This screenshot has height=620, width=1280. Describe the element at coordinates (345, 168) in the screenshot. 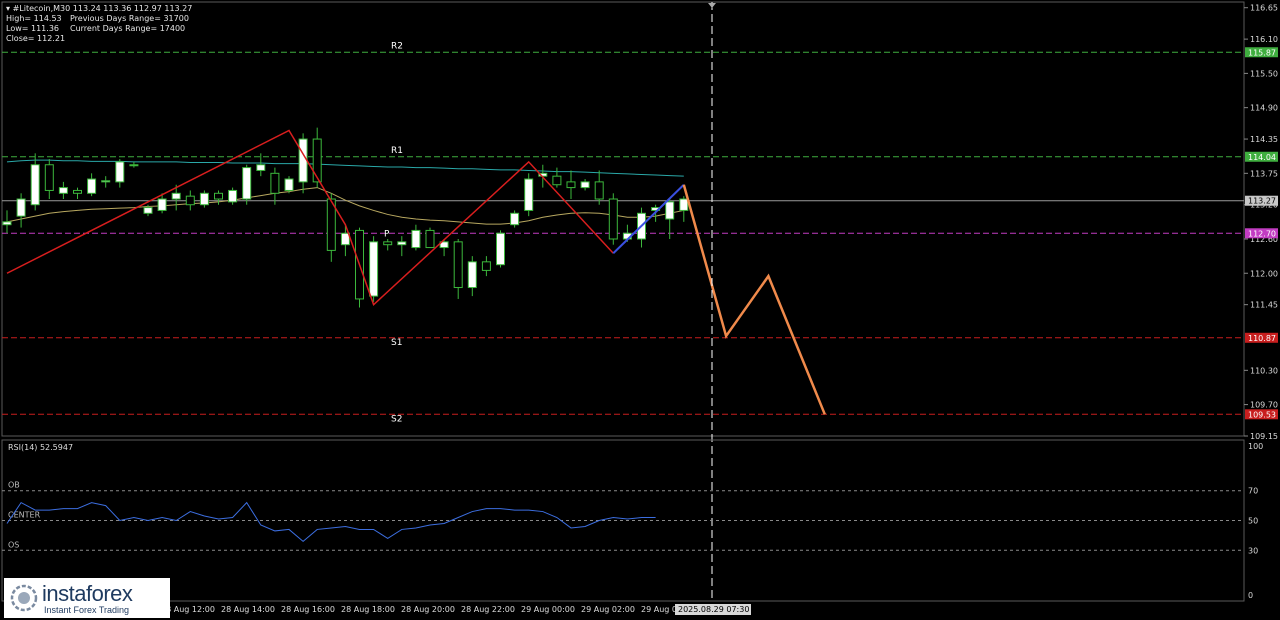

I see `moving-average-long` at that location.